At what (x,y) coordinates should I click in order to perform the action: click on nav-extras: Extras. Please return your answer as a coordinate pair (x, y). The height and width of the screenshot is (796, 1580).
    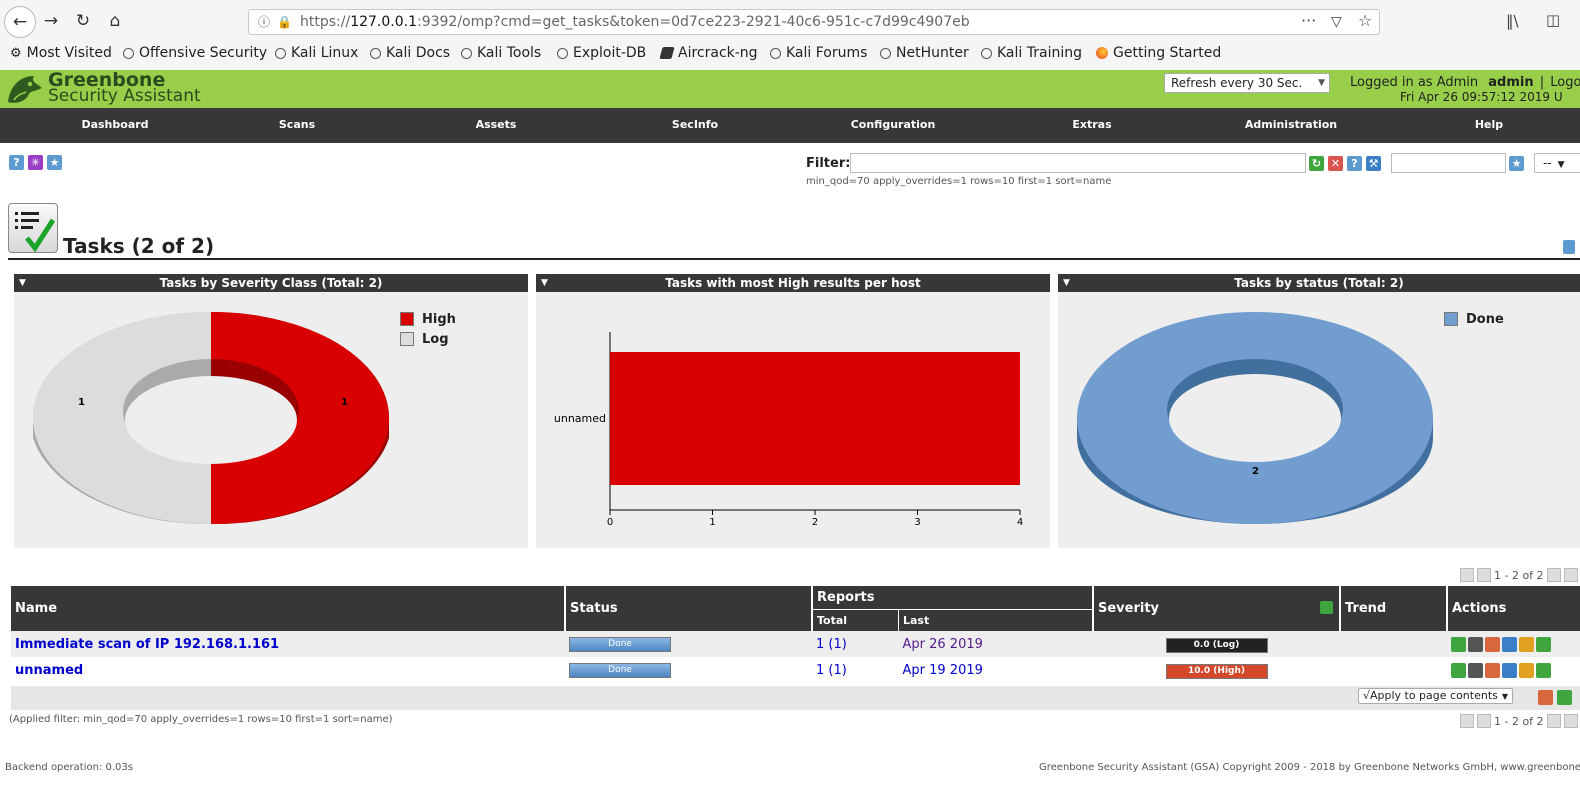
    Looking at the image, I should click on (1091, 124).